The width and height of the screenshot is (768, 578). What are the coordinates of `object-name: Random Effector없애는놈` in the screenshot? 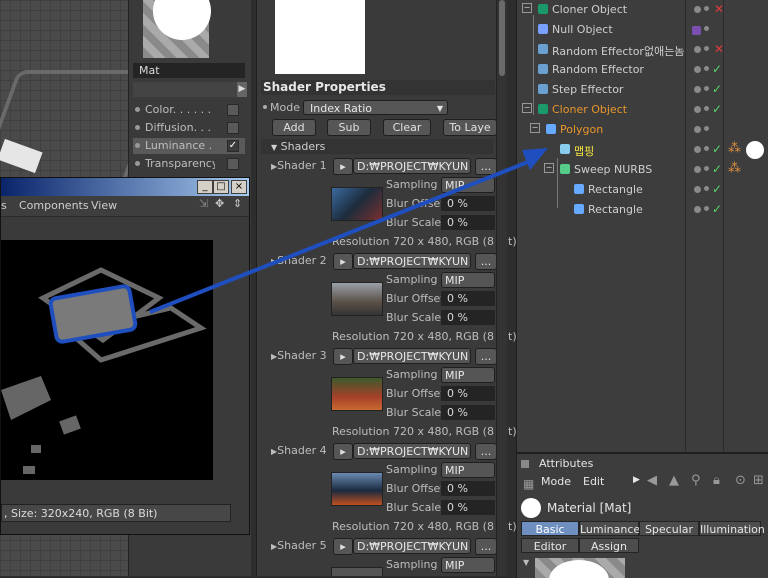 It's located at (618, 51).